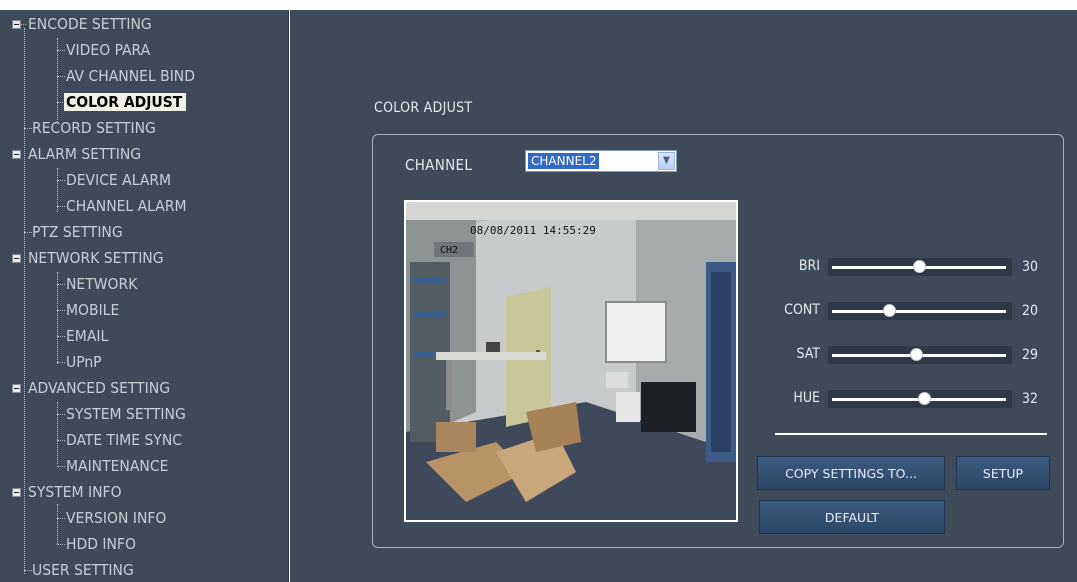  Describe the element at coordinates (75, 492) in the screenshot. I see `tree-item-label: SYSTEM INFO` at that location.